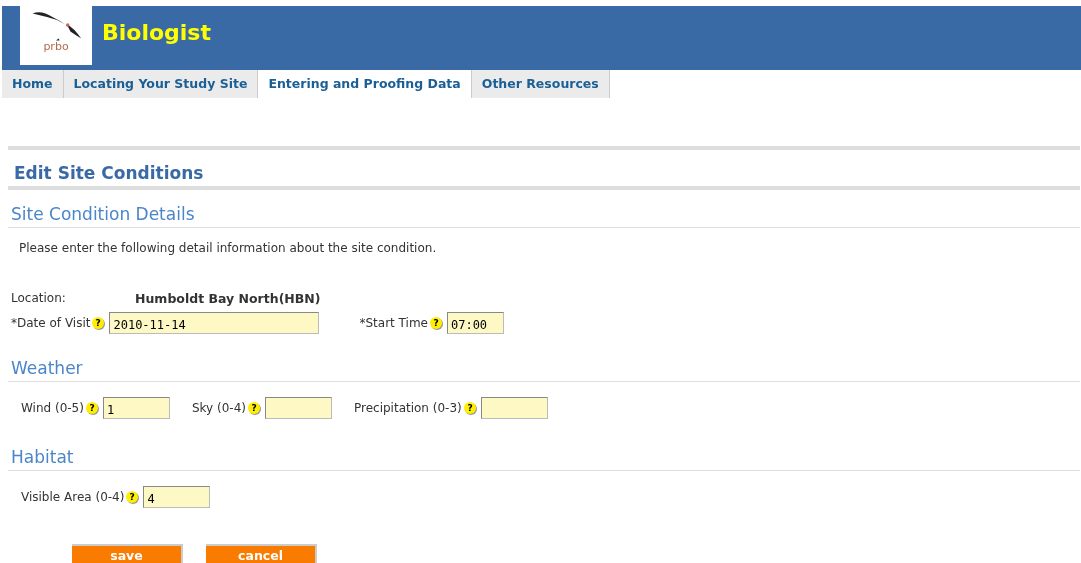 The height and width of the screenshot is (563, 1081). Describe the element at coordinates (156, 32) in the screenshot. I see `app-title: Biologist` at that location.